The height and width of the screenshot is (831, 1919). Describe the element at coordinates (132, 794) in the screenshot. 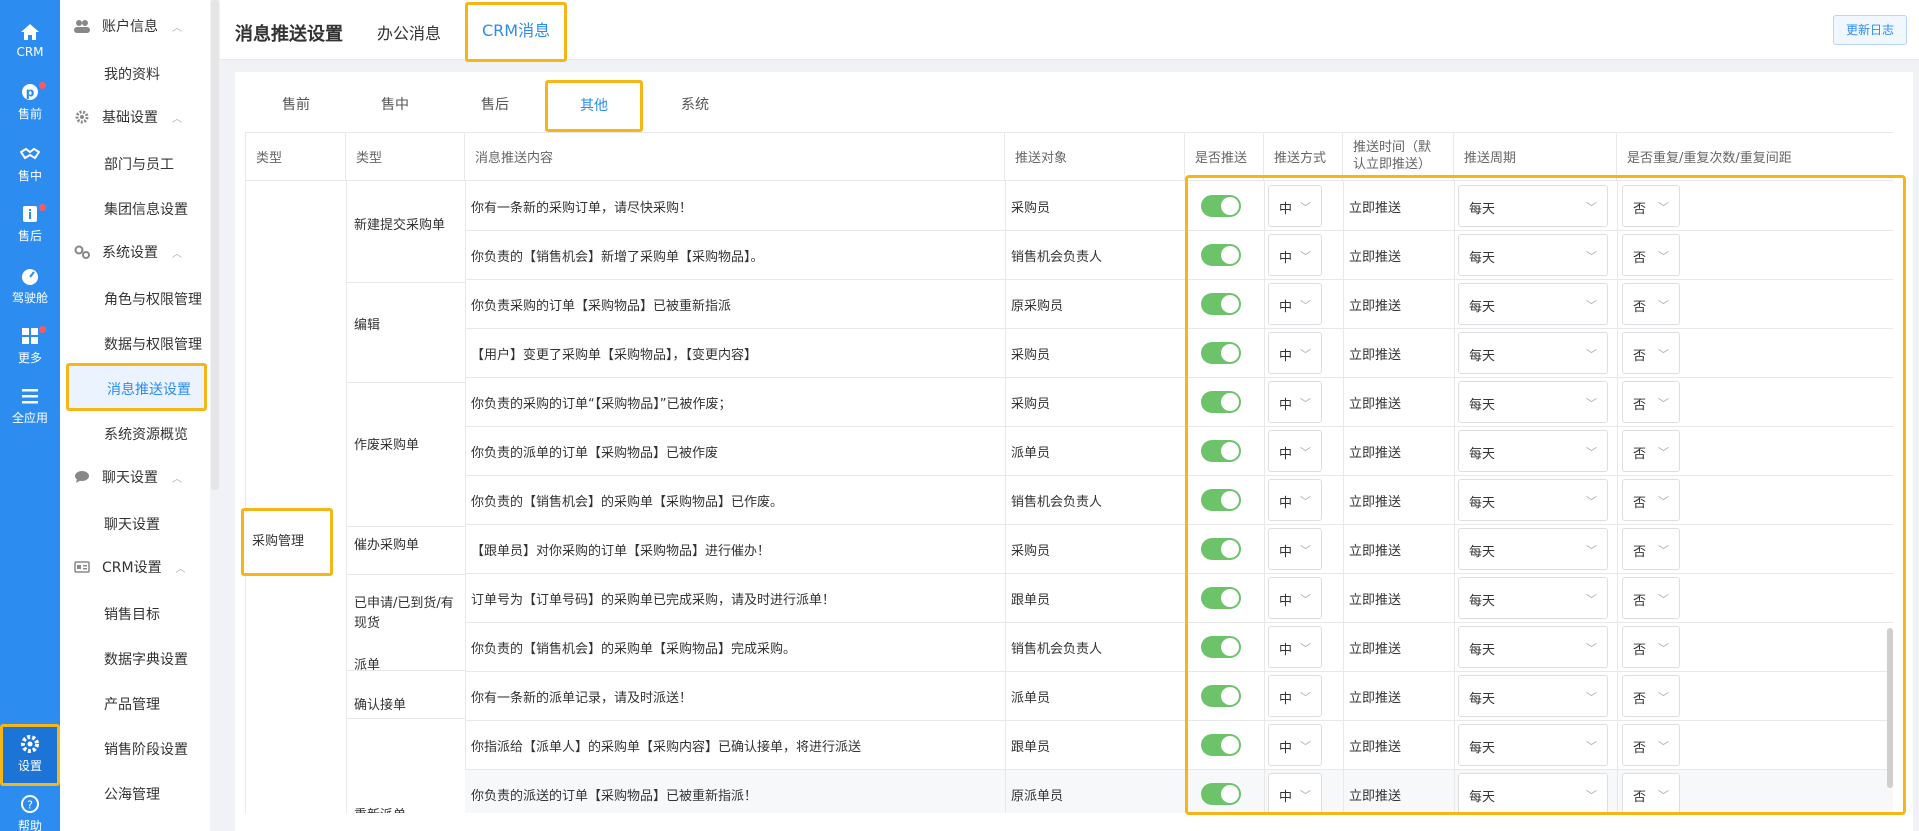

I see `menu-item-public-pool: 公海管理` at that location.